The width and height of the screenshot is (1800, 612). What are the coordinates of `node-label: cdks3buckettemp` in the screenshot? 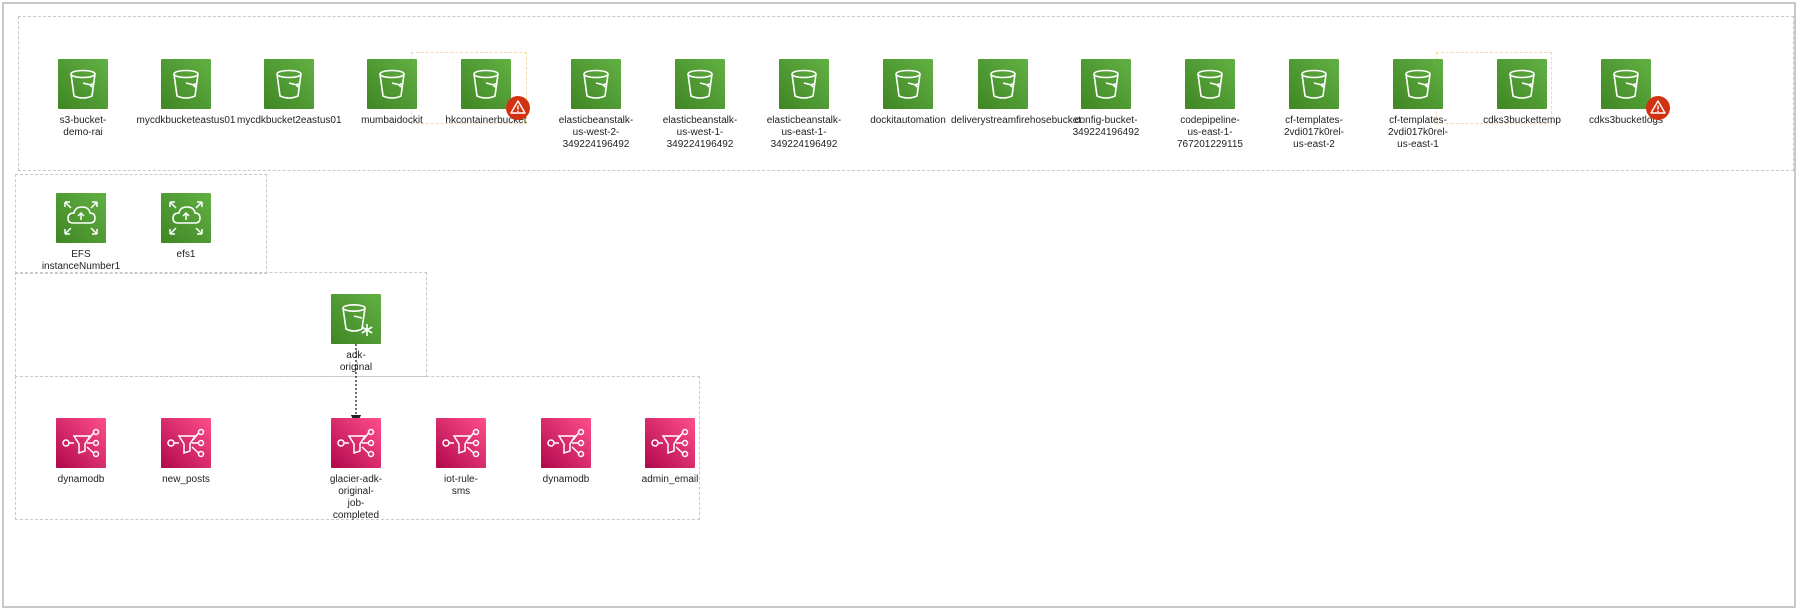 It's located at (1522, 120).